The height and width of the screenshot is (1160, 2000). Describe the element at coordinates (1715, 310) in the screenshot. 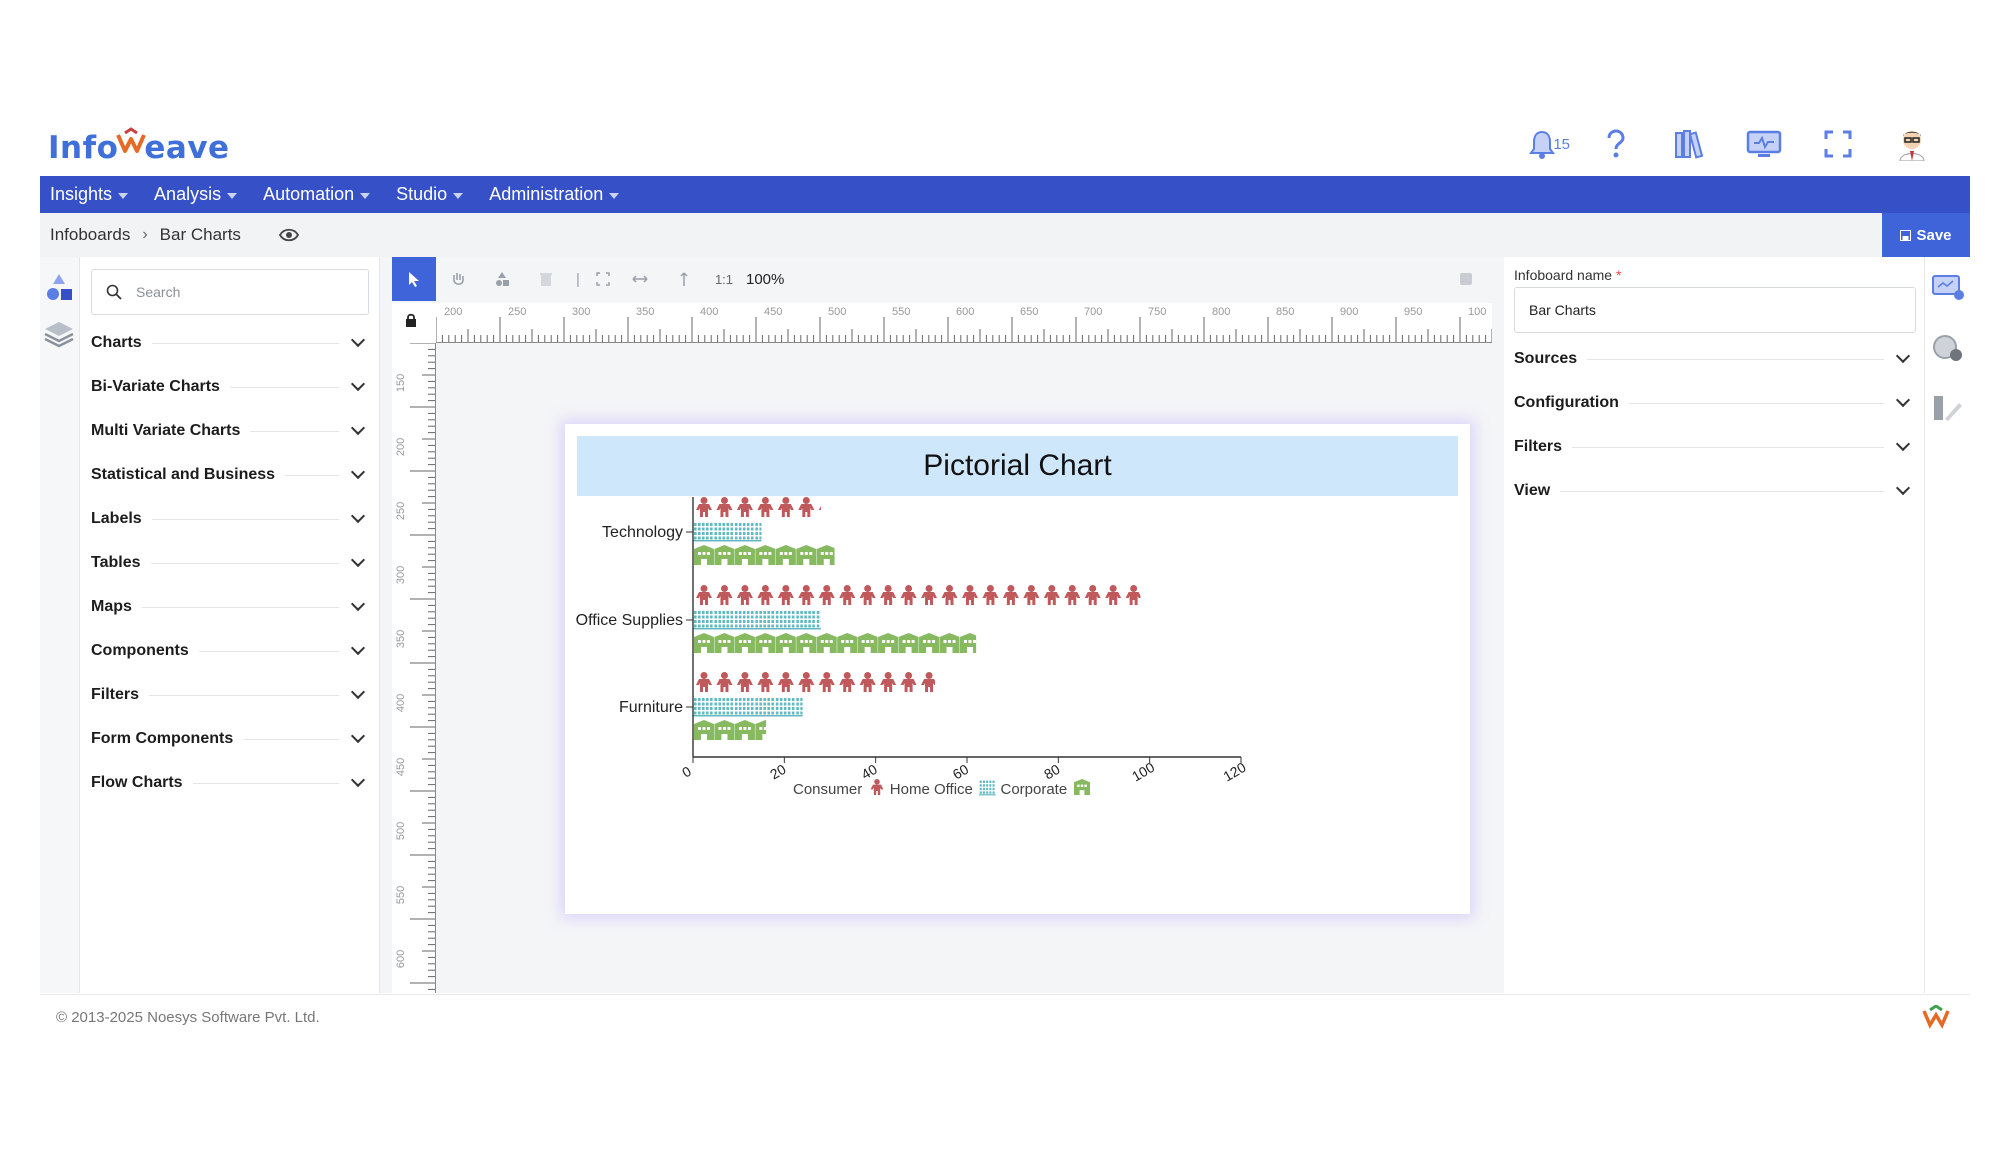

I see `infoboard-name-field: Bar Charts` at that location.